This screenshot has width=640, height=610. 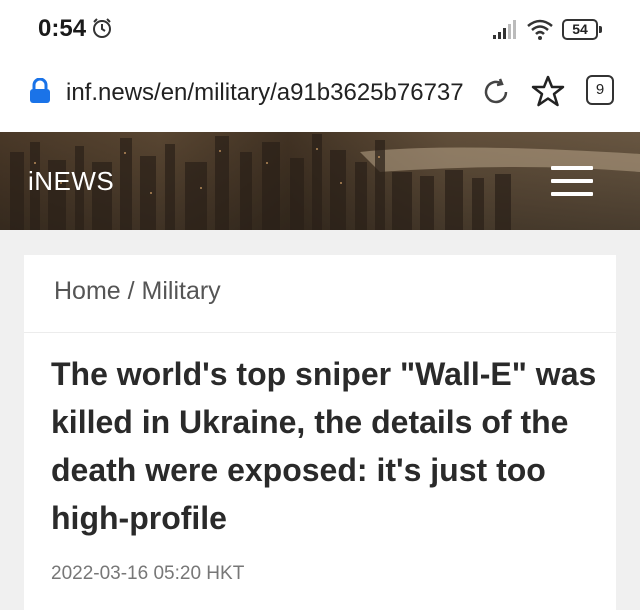 What do you see at coordinates (148, 573) in the screenshot?
I see `article-date: 2022-03-16 05:20 HKT` at bounding box center [148, 573].